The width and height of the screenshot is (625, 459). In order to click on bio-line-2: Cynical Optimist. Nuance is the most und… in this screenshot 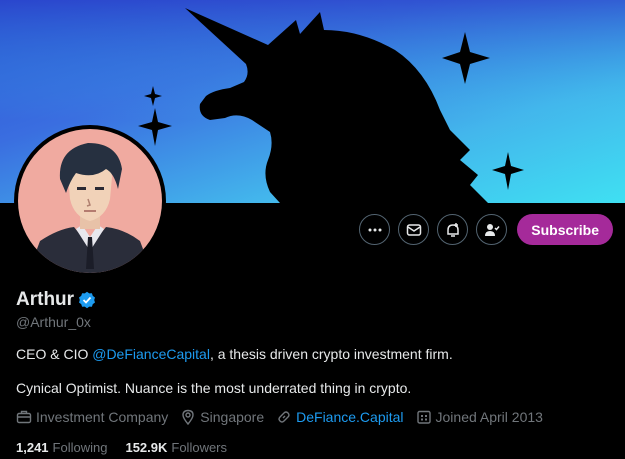, I will do `click(214, 388)`.